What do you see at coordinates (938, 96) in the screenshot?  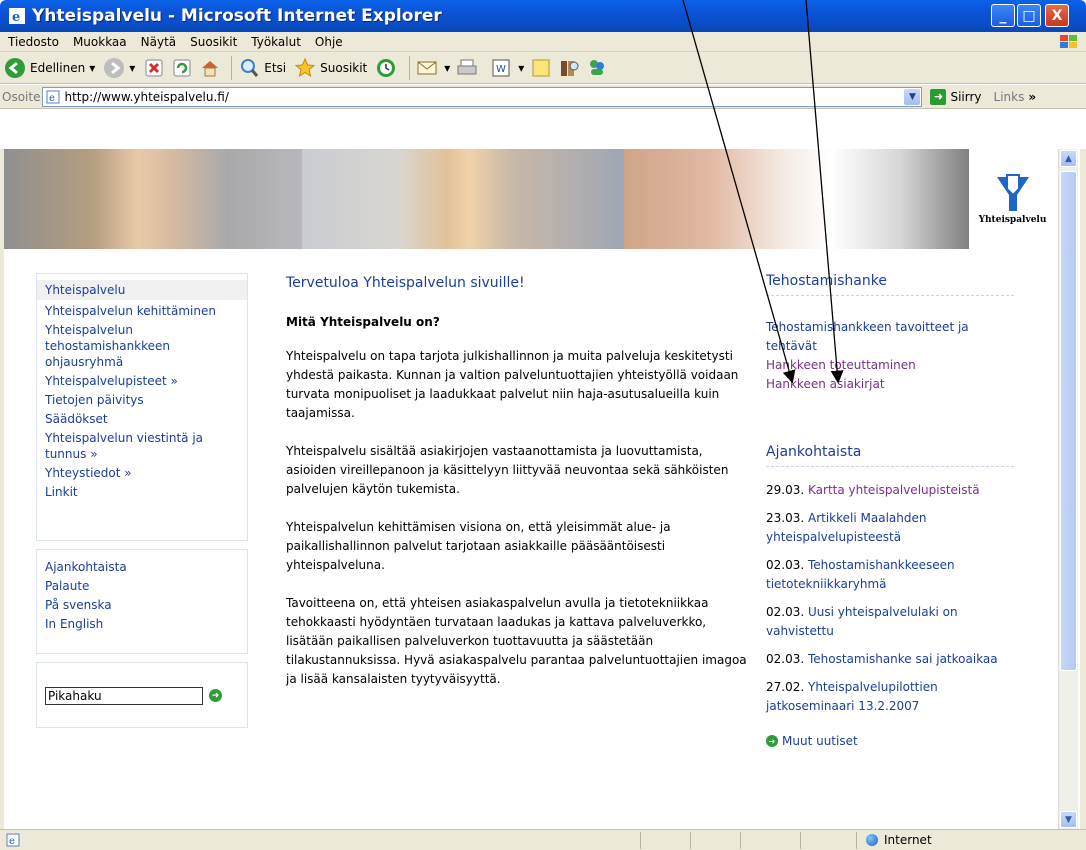 I see `go-arrow-icon: ➜` at bounding box center [938, 96].